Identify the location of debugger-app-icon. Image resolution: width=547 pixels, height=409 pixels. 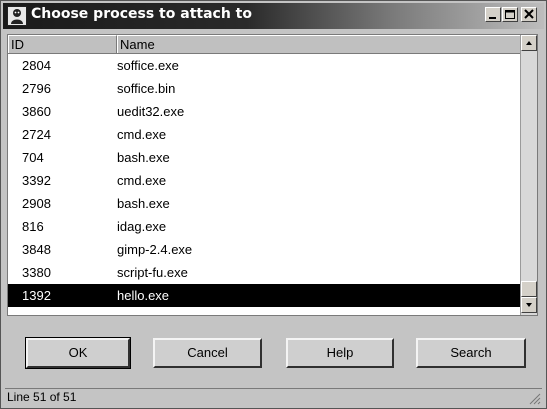
(17, 16).